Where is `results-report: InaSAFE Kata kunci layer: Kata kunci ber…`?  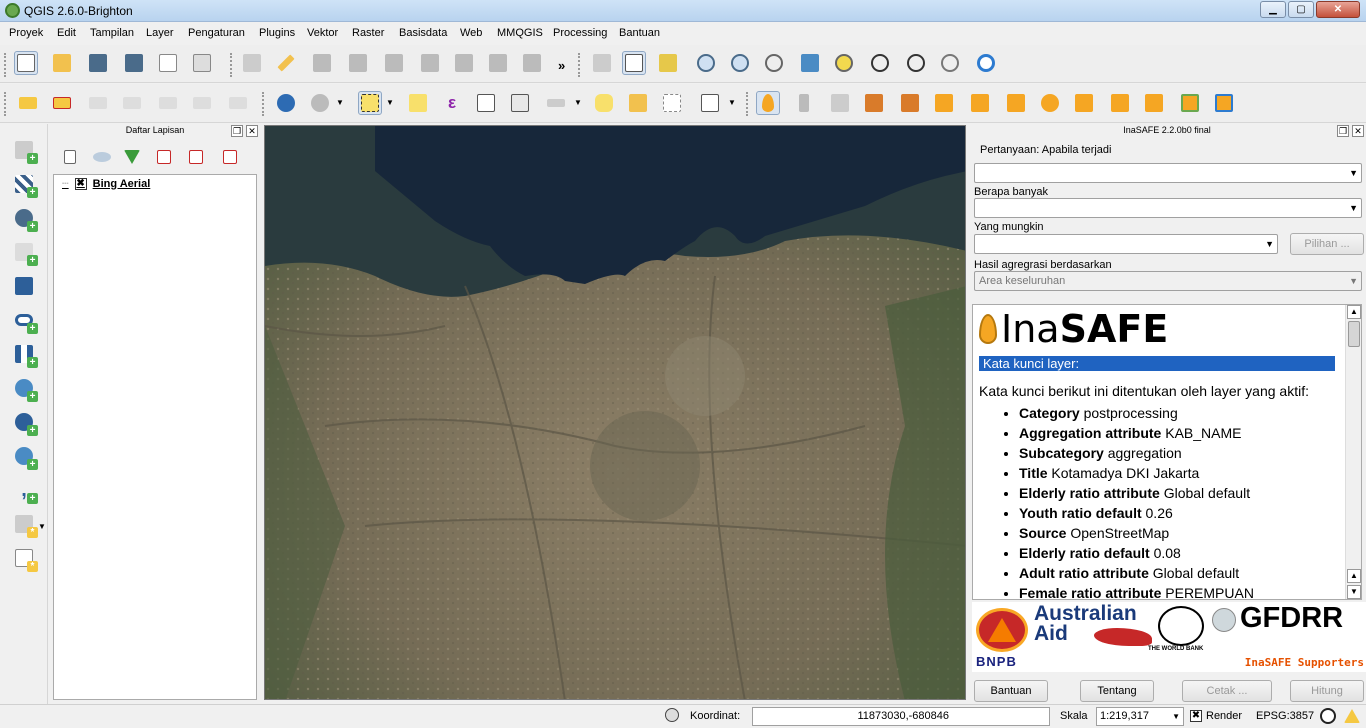 results-report: InaSAFE Kata kunci layer: Kata kunci ber… is located at coordinates (1167, 452).